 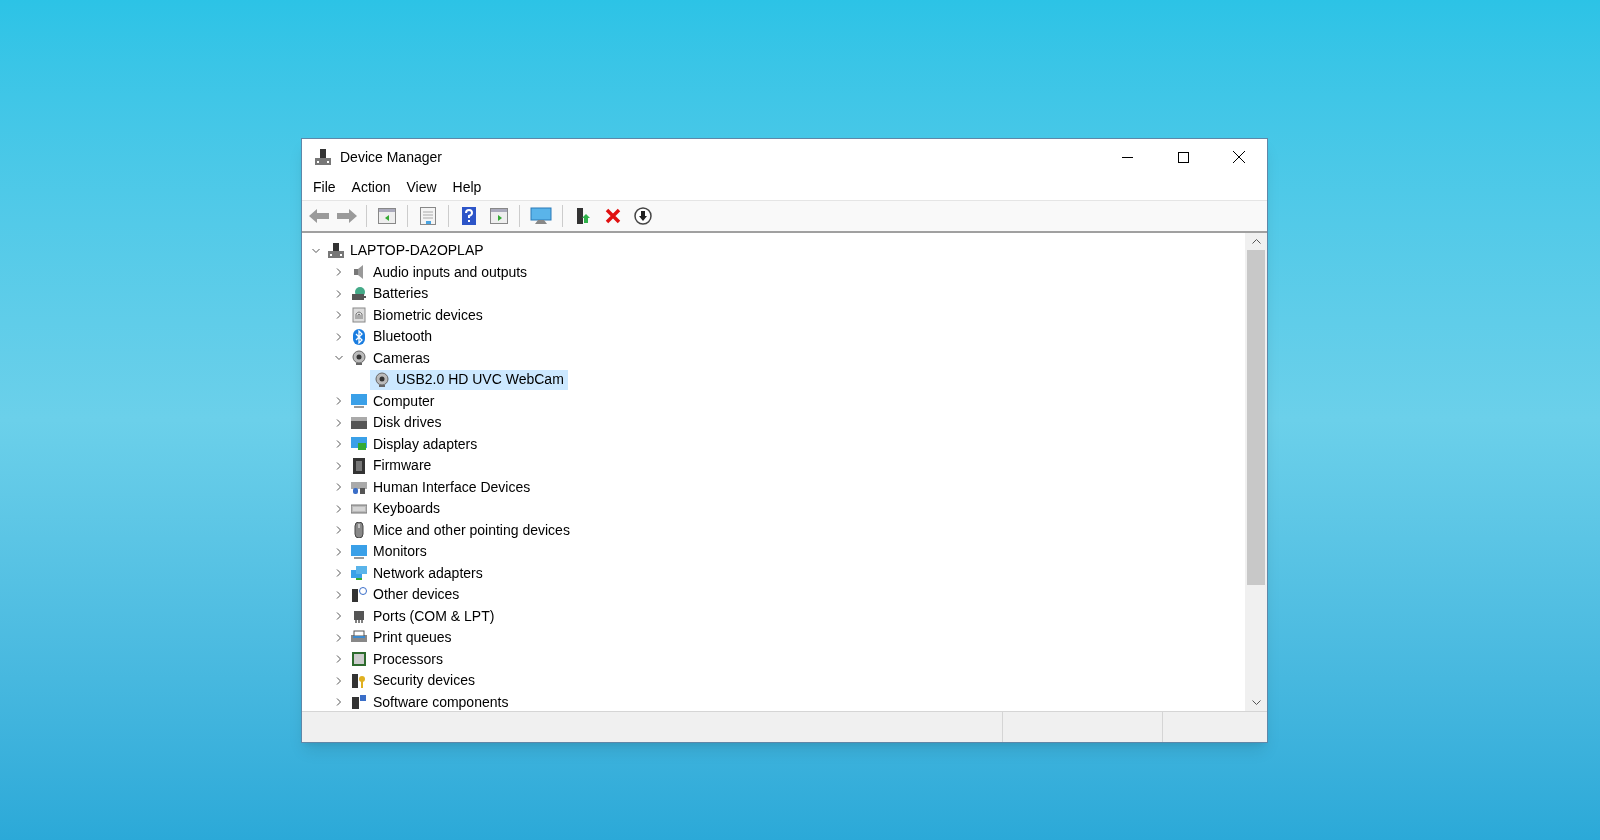 I want to click on mouse-icon, so click(x=359, y=530).